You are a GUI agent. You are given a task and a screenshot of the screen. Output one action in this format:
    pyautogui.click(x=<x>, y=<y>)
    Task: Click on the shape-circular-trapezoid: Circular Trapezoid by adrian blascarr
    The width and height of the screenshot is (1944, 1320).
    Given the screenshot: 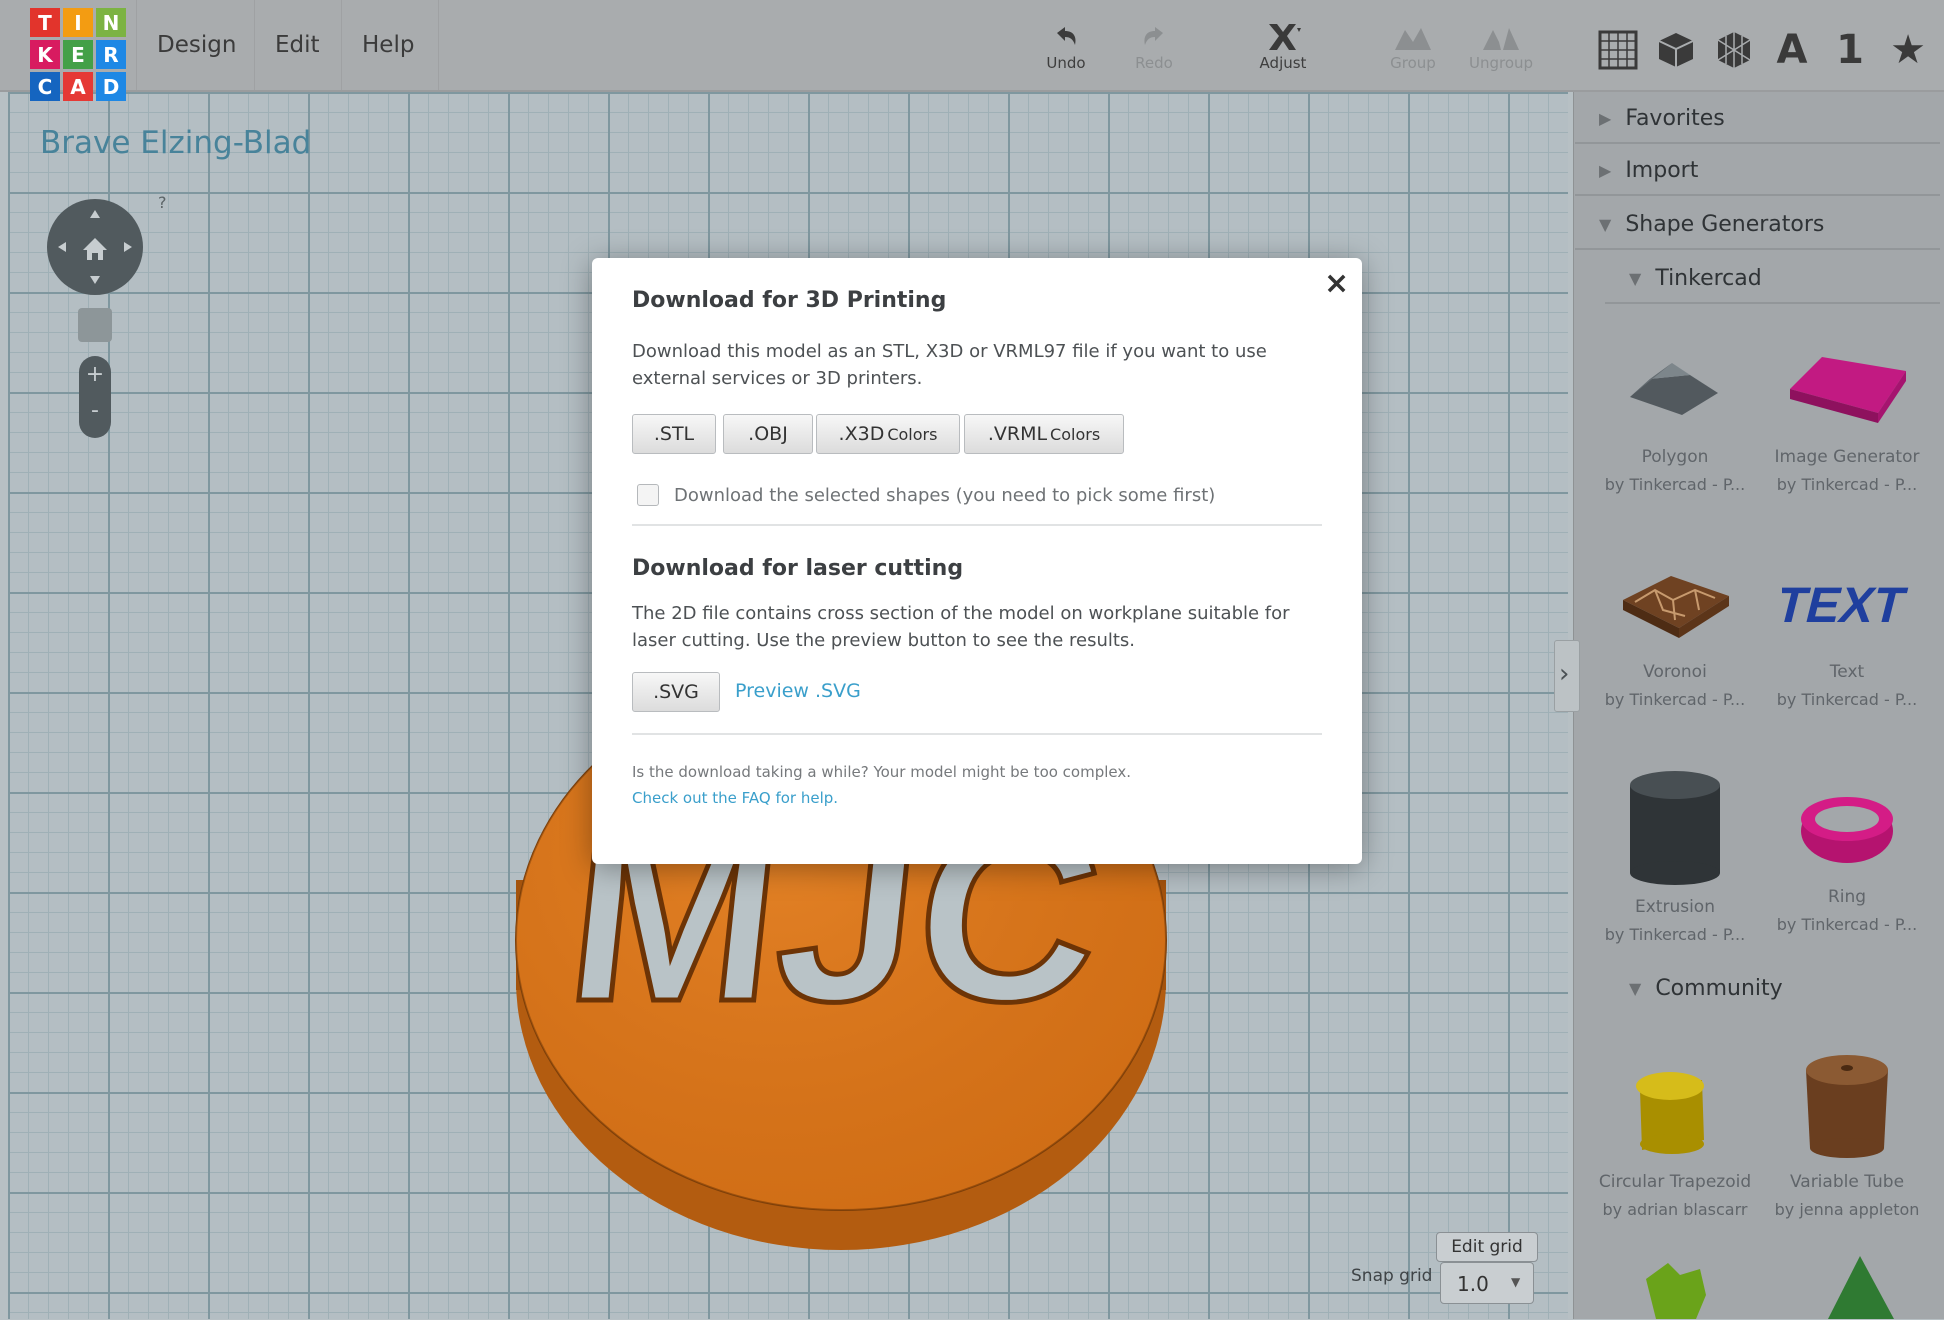 What is the action you would take?
    pyautogui.click(x=1675, y=1129)
    